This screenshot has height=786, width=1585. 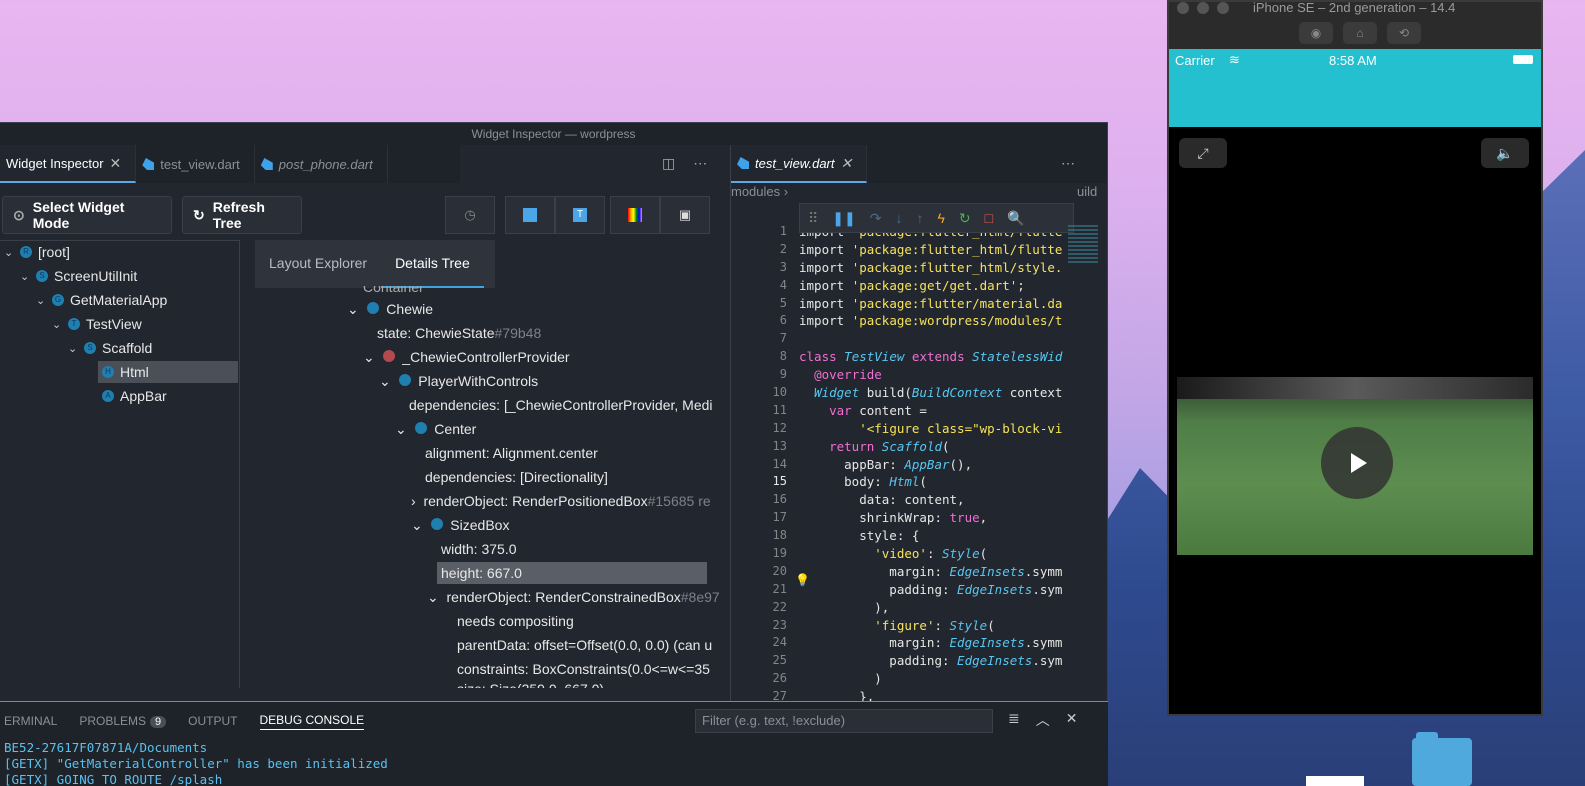 What do you see at coordinates (1357, 463) in the screenshot?
I see `play-button-icon` at bounding box center [1357, 463].